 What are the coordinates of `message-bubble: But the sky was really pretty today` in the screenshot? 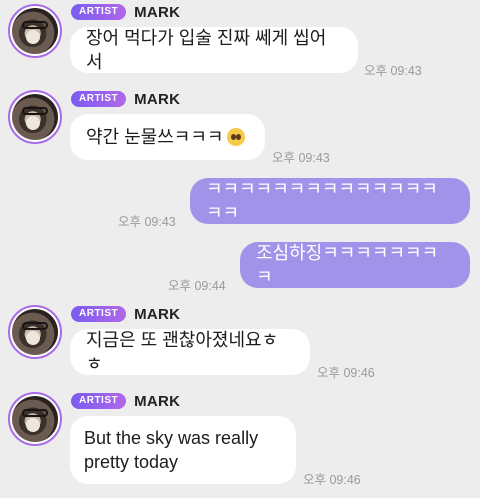 It's located at (183, 450).